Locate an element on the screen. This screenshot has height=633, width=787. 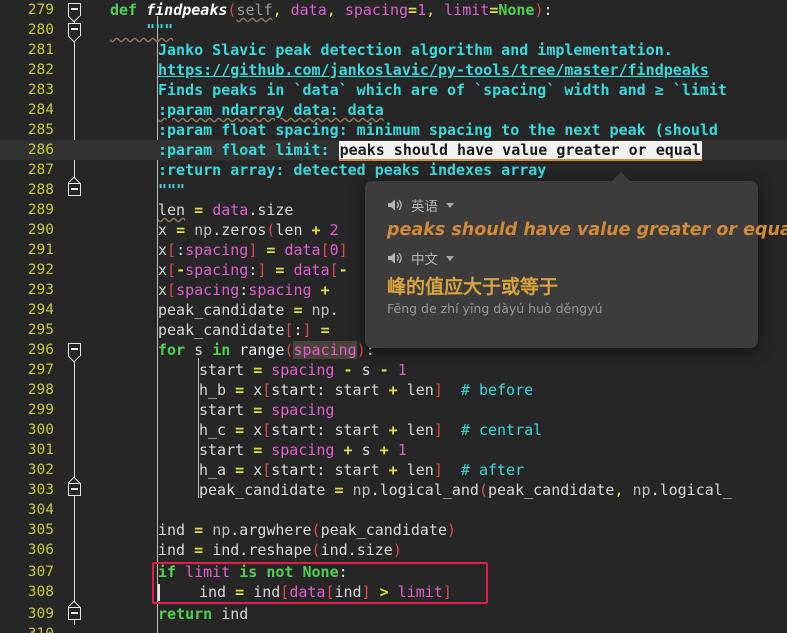
selected-translated-text: peaks should have value greater or equal is located at coordinates (520, 151).